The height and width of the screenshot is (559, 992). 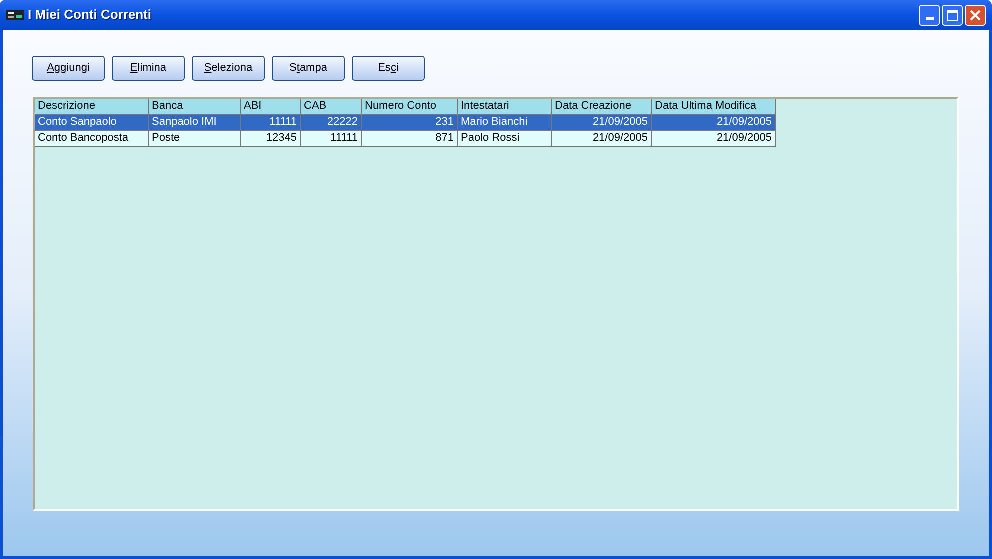 What do you see at coordinates (271, 107) in the screenshot?
I see `column-header: ABI` at bounding box center [271, 107].